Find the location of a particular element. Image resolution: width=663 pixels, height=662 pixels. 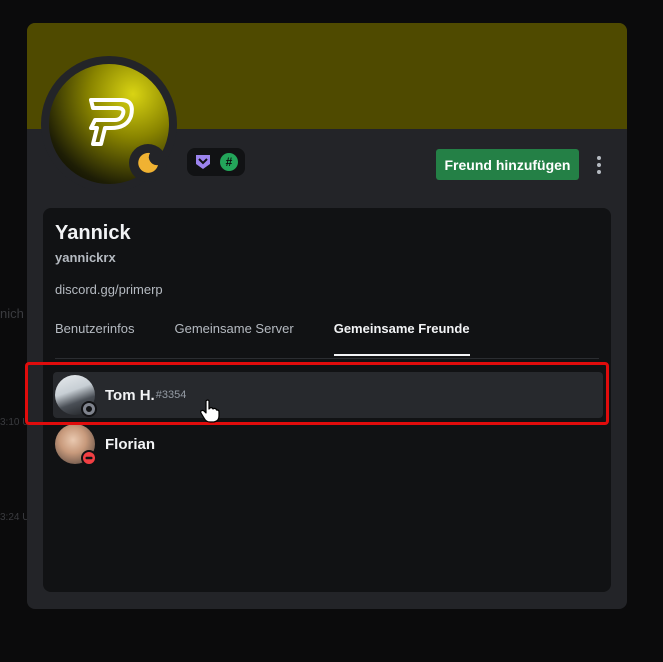

background-text-1: nich is located at coordinates (12, 313).